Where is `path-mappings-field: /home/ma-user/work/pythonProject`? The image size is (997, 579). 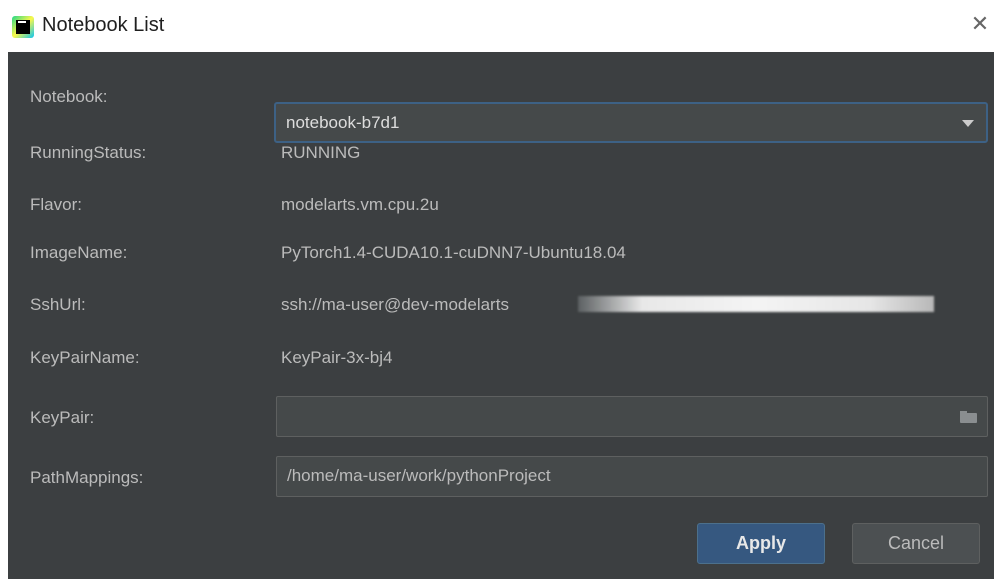
path-mappings-field: /home/ma-user/work/pythonProject is located at coordinates (632, 476).